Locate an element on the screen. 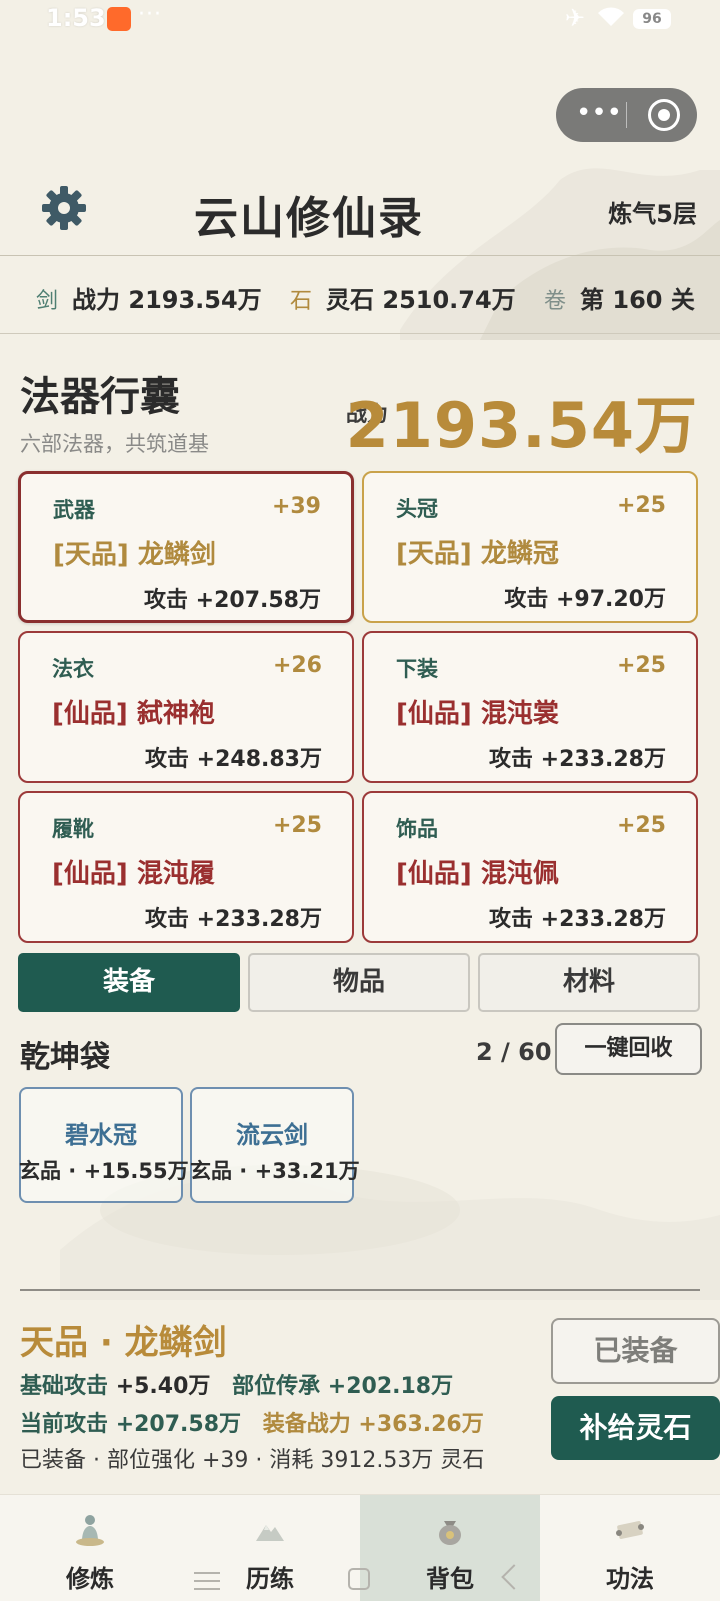 The width and height of the screenshot is (720, 1601). equip-slot-label: 履靴 is located at coordinates (73, 829).